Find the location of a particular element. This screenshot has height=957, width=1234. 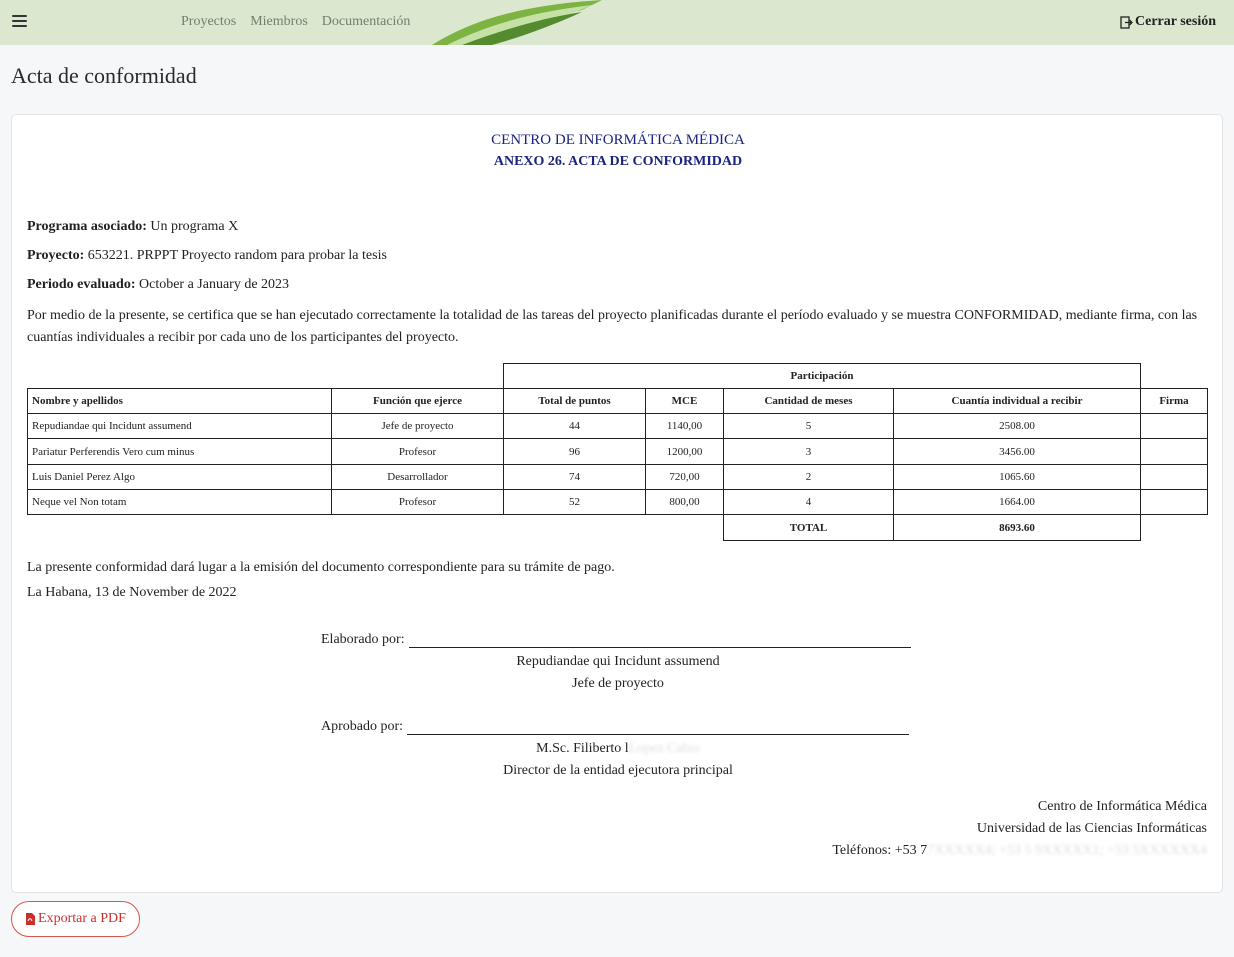

aprobado-name-visible: M.Sc. Filiberto l is located at coordinates (582, 748).